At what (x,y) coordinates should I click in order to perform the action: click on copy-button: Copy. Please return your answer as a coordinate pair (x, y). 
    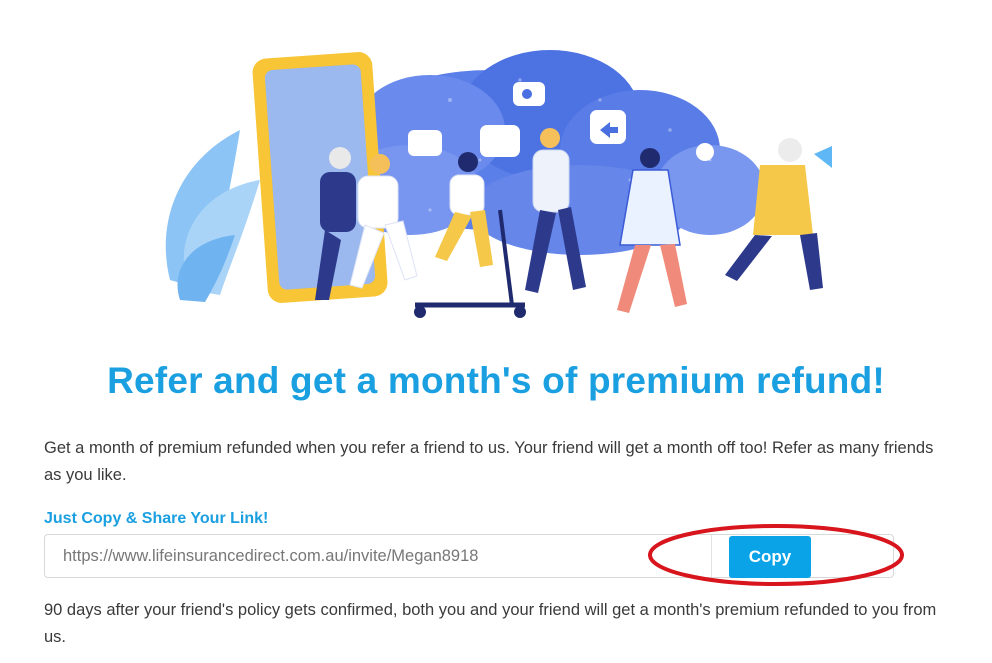
    Looking at the image, I should click on (770, 557).